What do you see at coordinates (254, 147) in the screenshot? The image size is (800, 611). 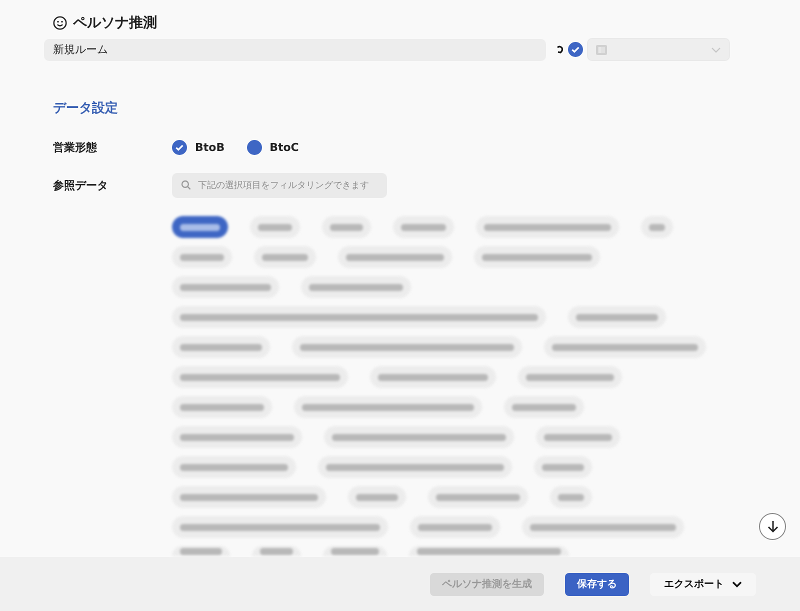 I see `option-dot` at bounding box center [254, 147].